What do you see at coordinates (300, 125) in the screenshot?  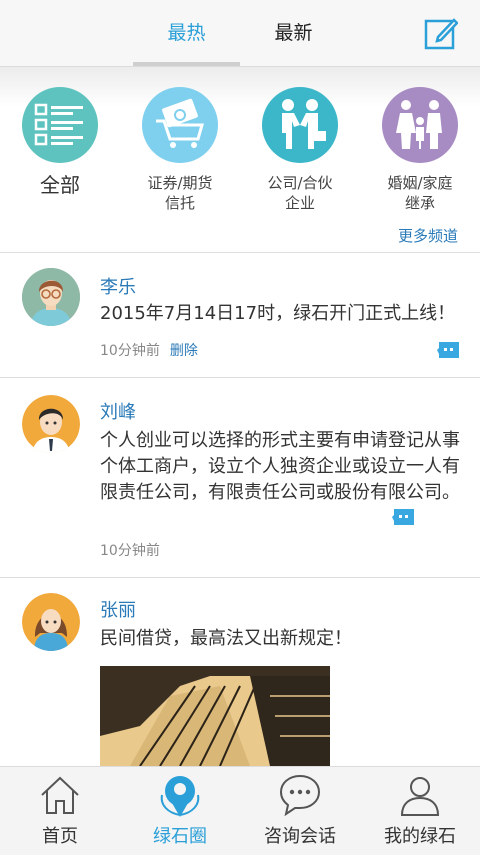 I see `handshake-icon` at bounding box center [300, 125].